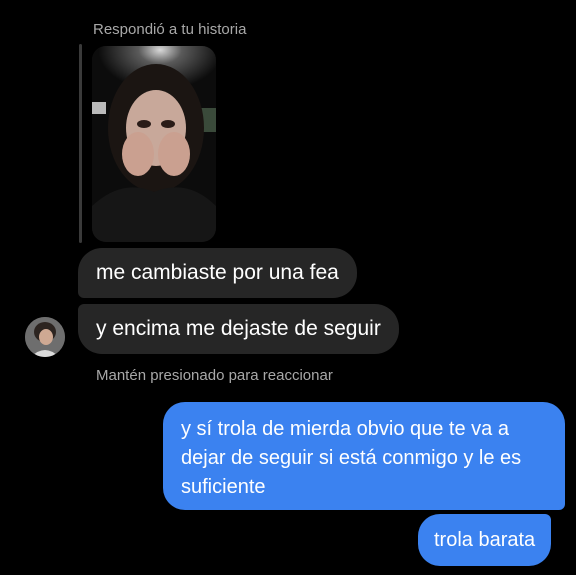 The width and height of the screenshot is (576, 575). I want to click on incoming-message-bubble: y encima me dejaste de seguir, so click(238, 329).